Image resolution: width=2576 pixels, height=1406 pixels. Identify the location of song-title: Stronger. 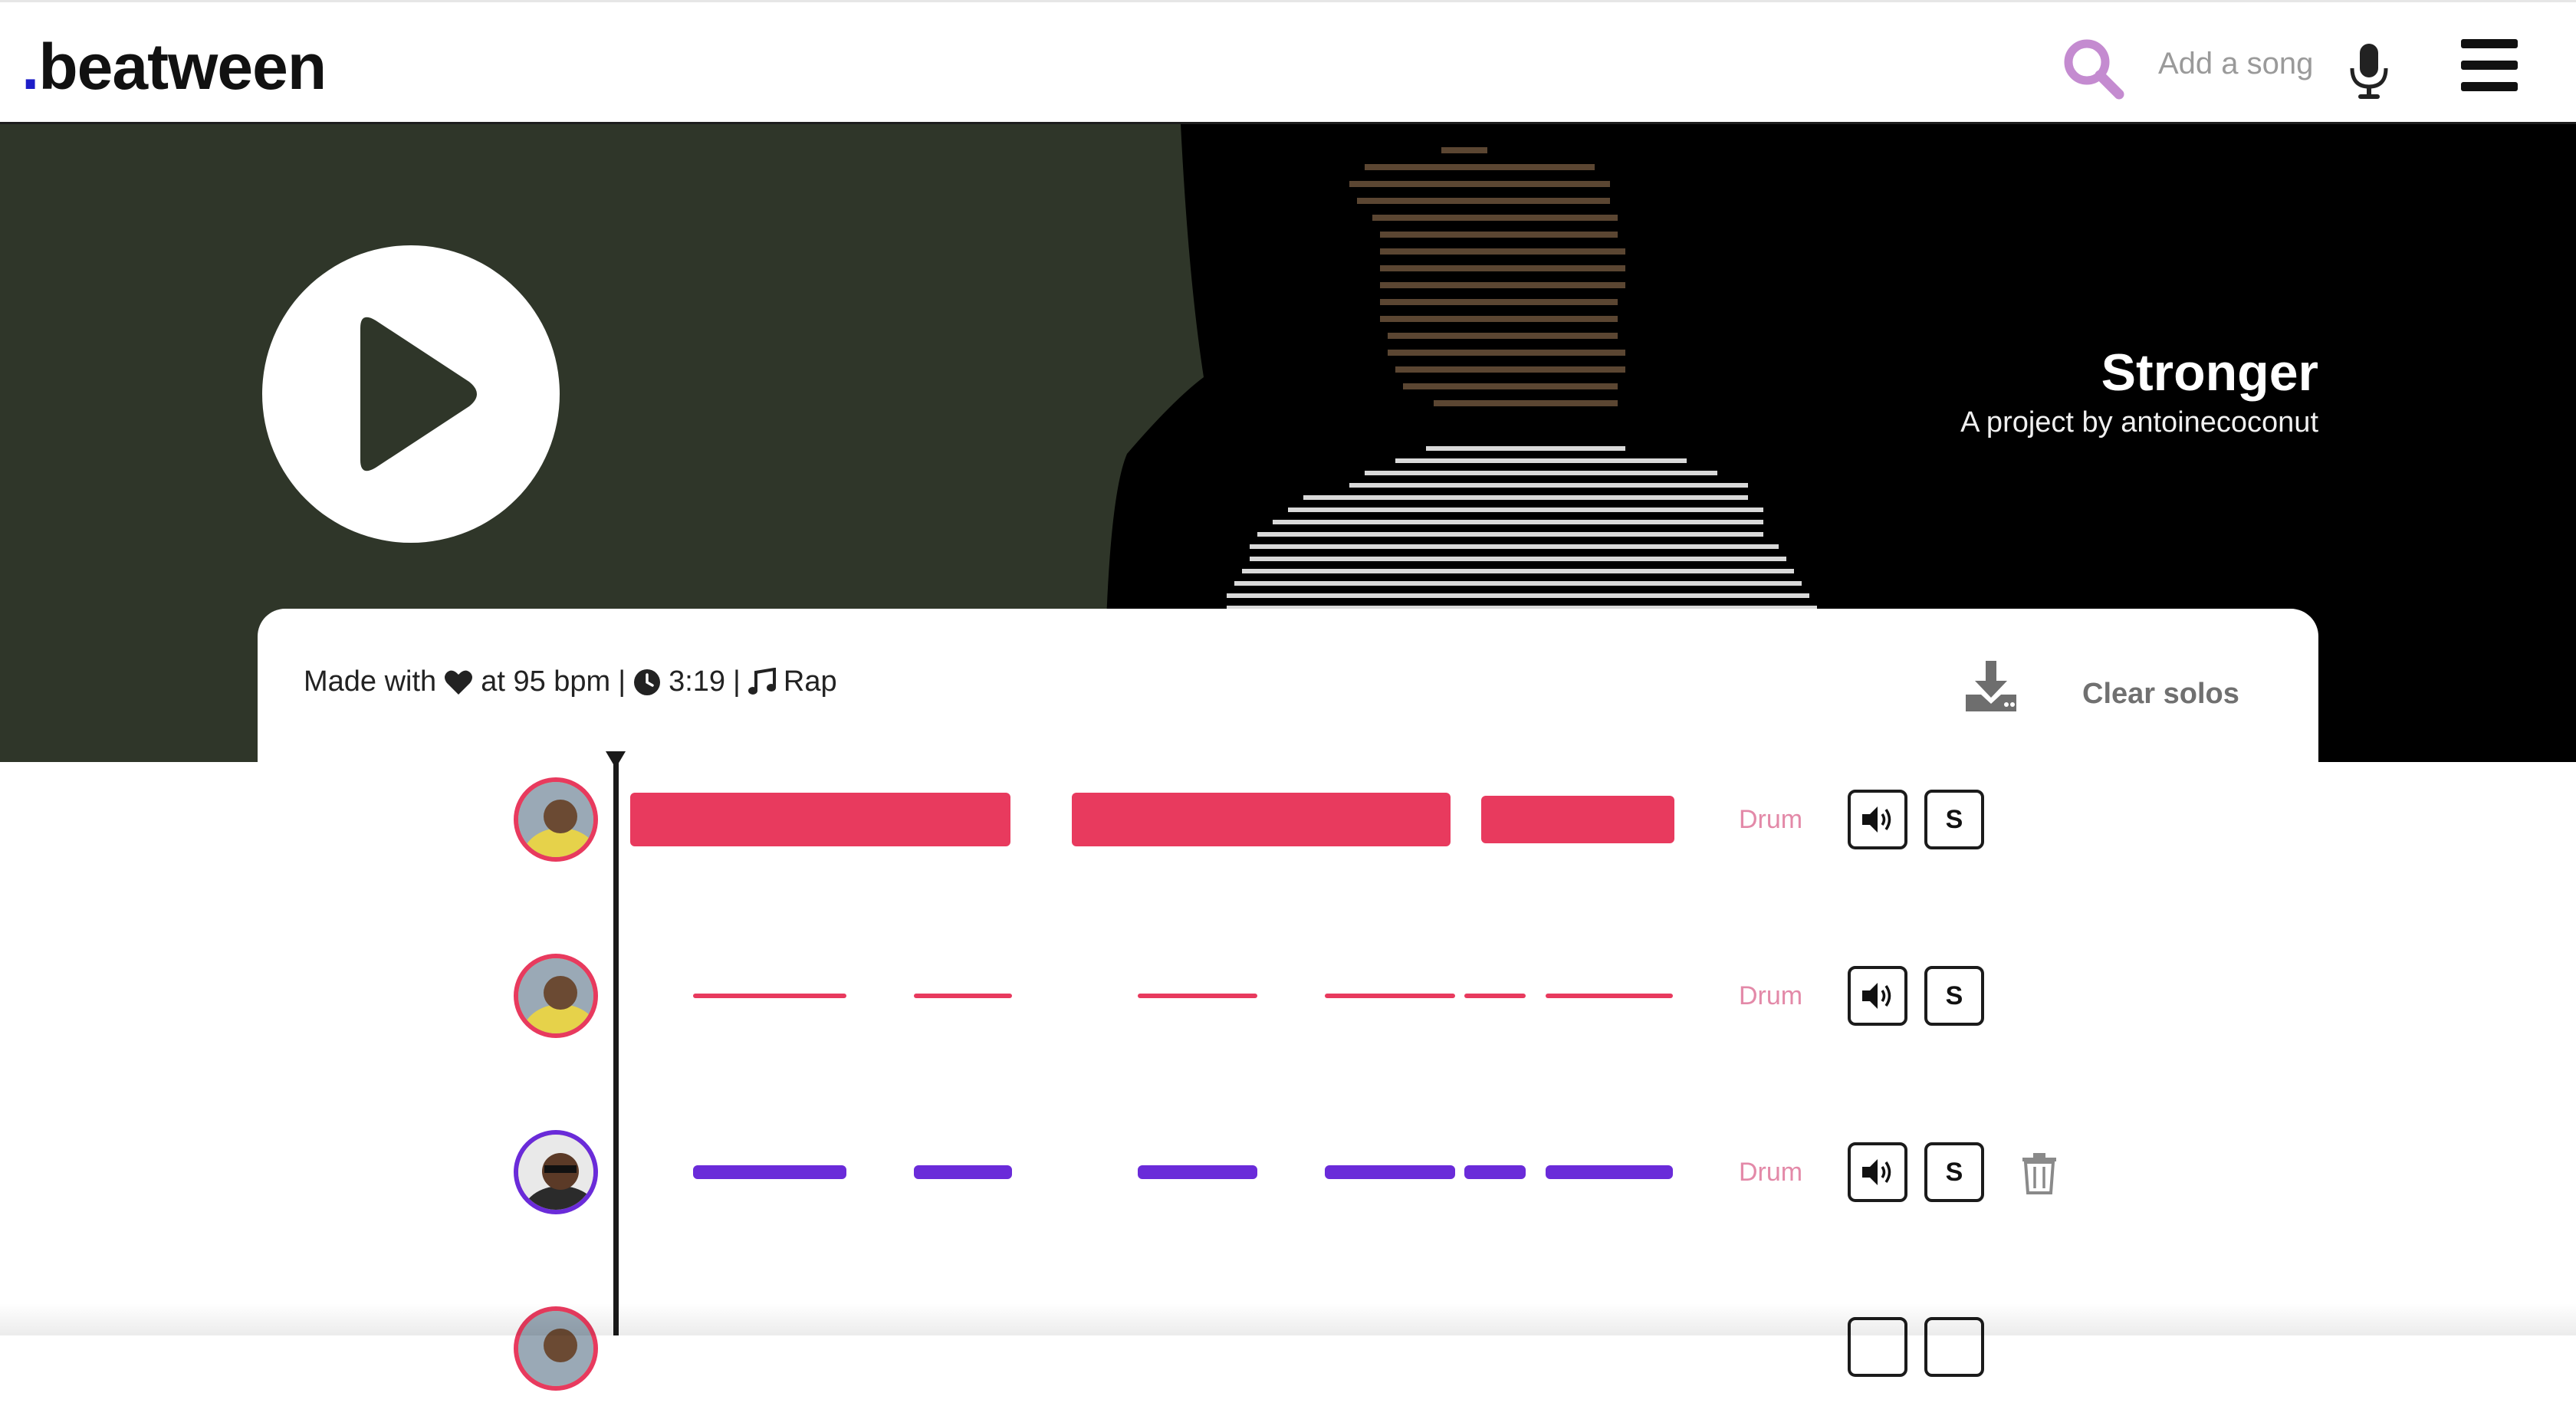
(2209, 372).